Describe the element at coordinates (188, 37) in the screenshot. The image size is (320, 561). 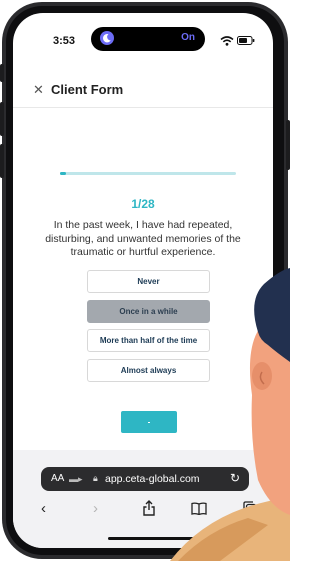
I see `focus-status: On` at that location.